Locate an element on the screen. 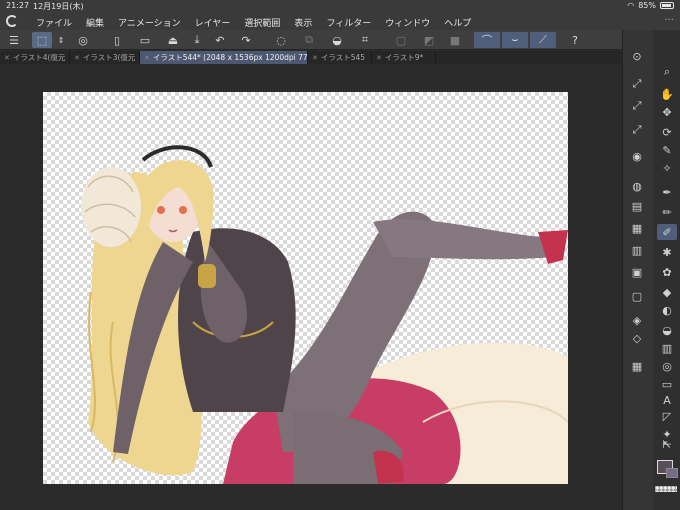  sub-color-swatch is located at coordinates (672, 473).